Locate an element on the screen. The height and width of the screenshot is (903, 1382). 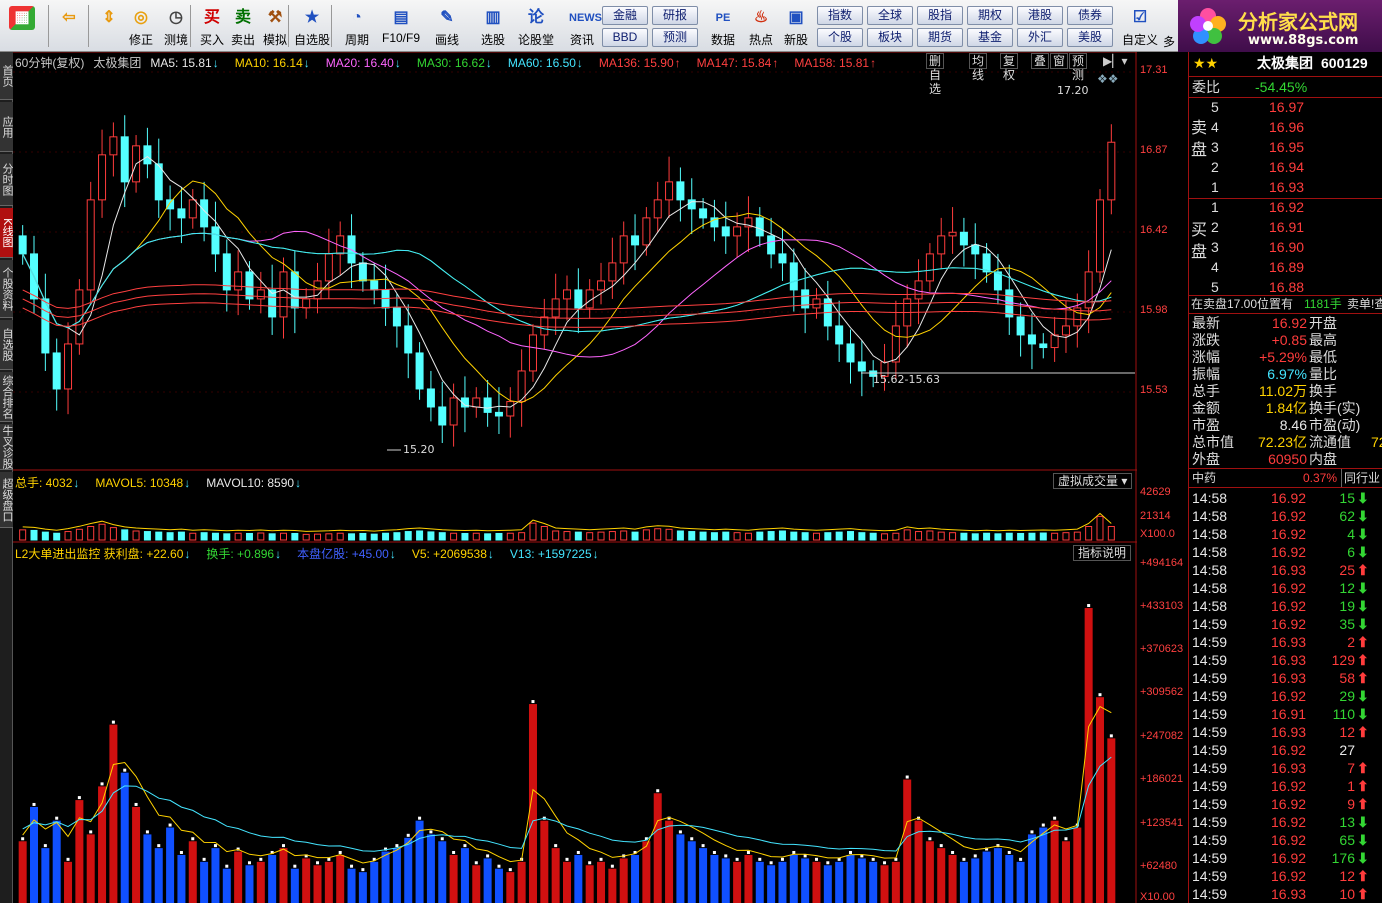
left-tab-3: K线图 is located at coordinates (6, 233).